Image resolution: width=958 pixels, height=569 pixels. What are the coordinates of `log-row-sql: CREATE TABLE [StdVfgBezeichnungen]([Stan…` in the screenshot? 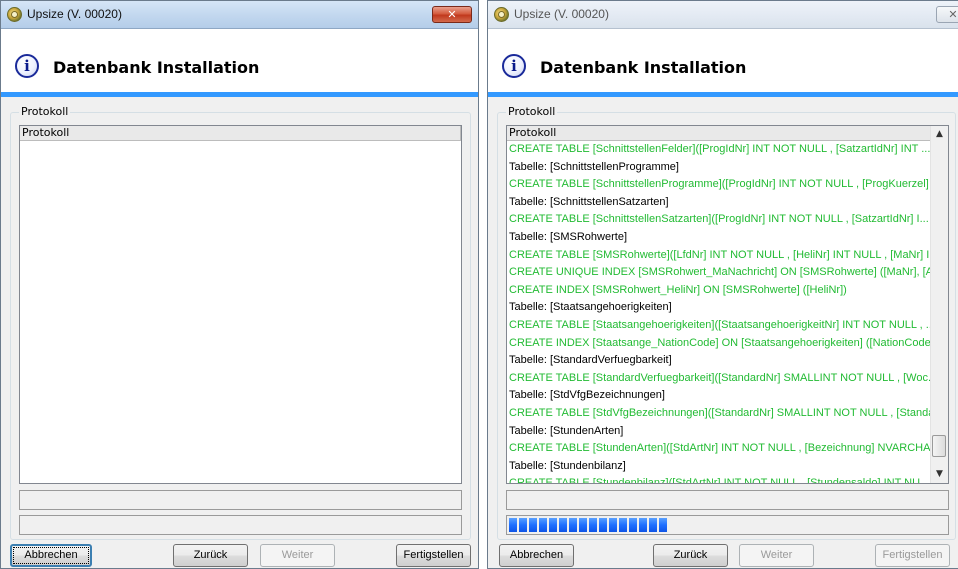 It's located at (719, 414).